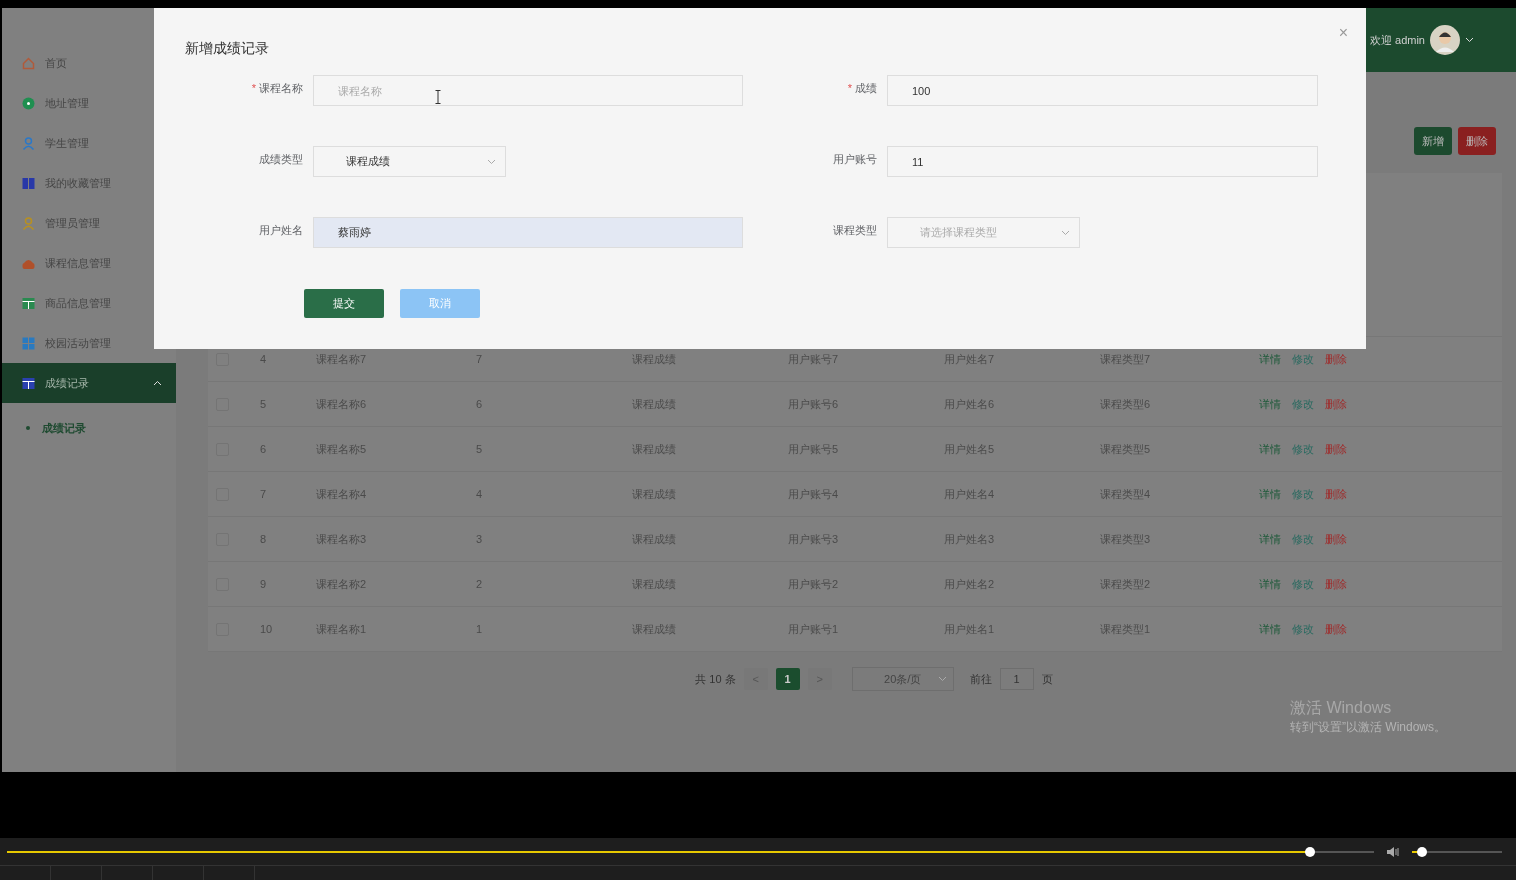 The width and height of the screenshot is (1516, 880). What do you see at coordinates (409, 161) in the screenshot?
I see `select-field: 课程成绩` at bounding box center [409, 161].